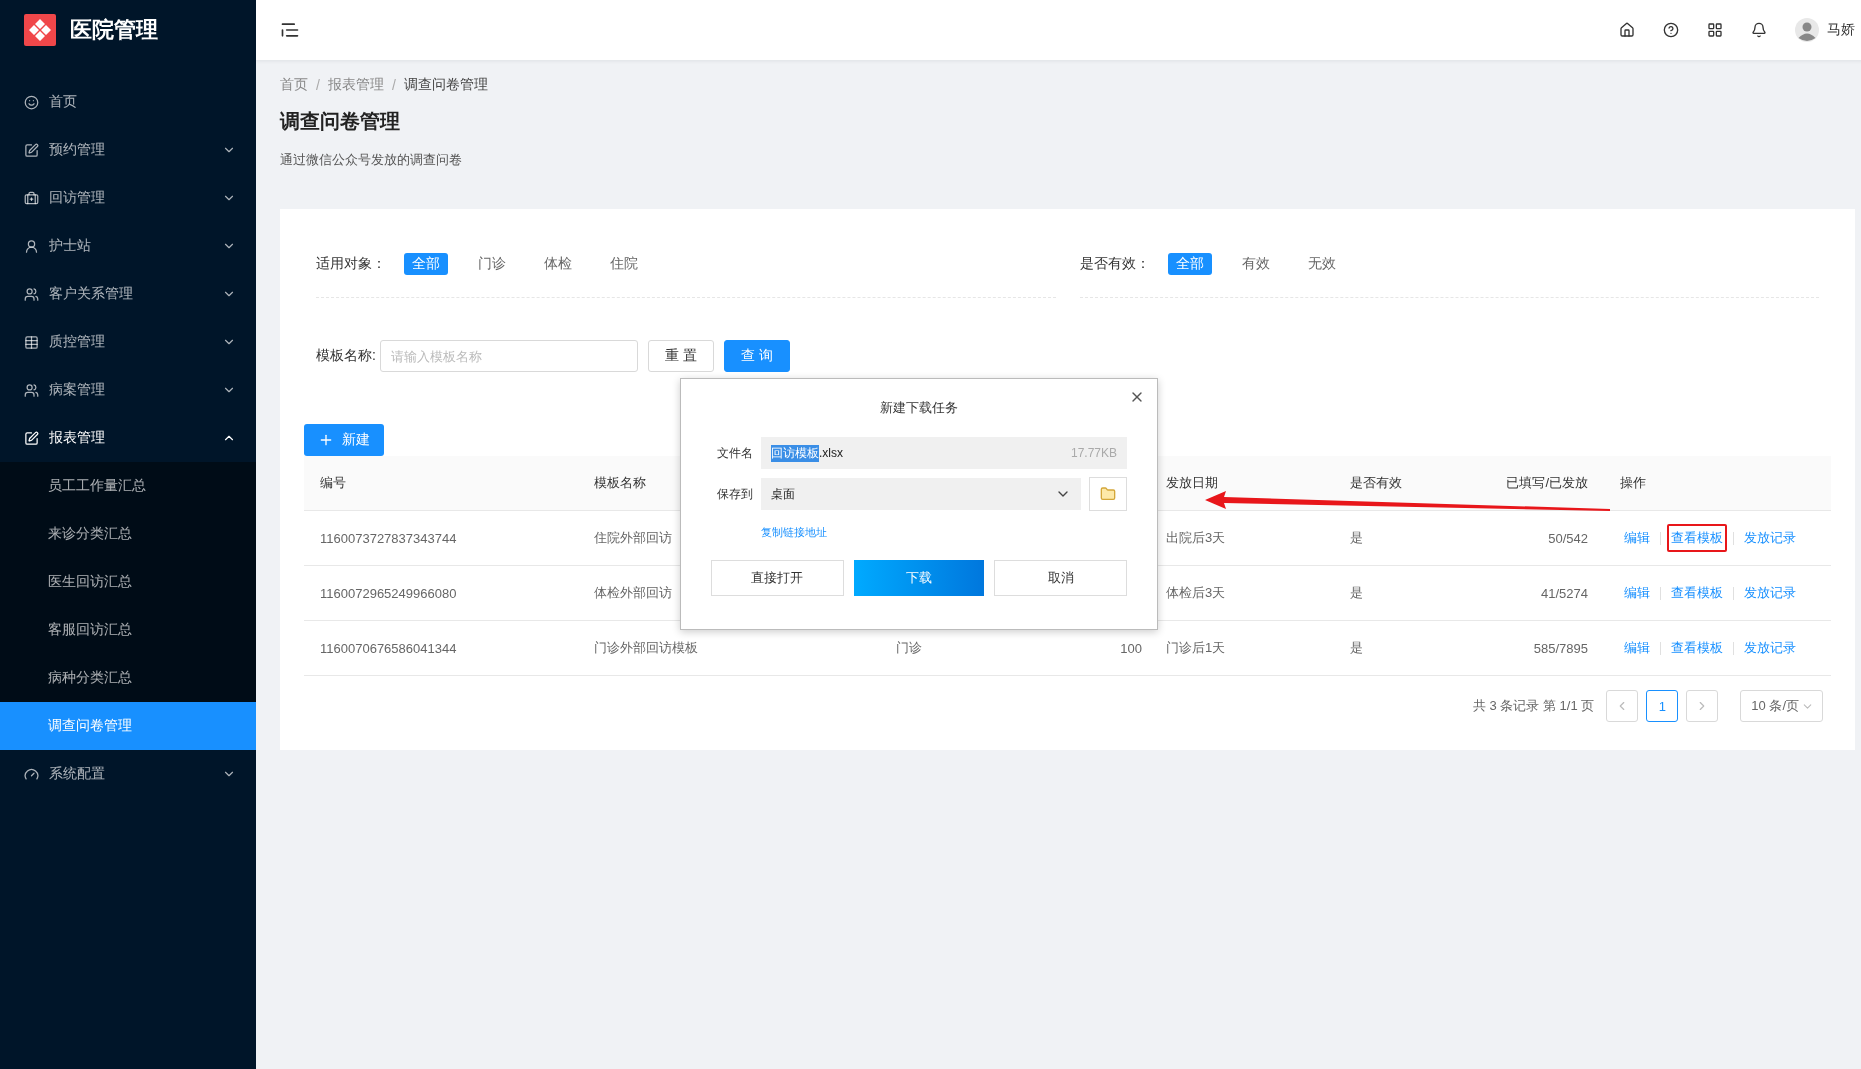  I want to click on field-label: 文件名, so click(734, 453).